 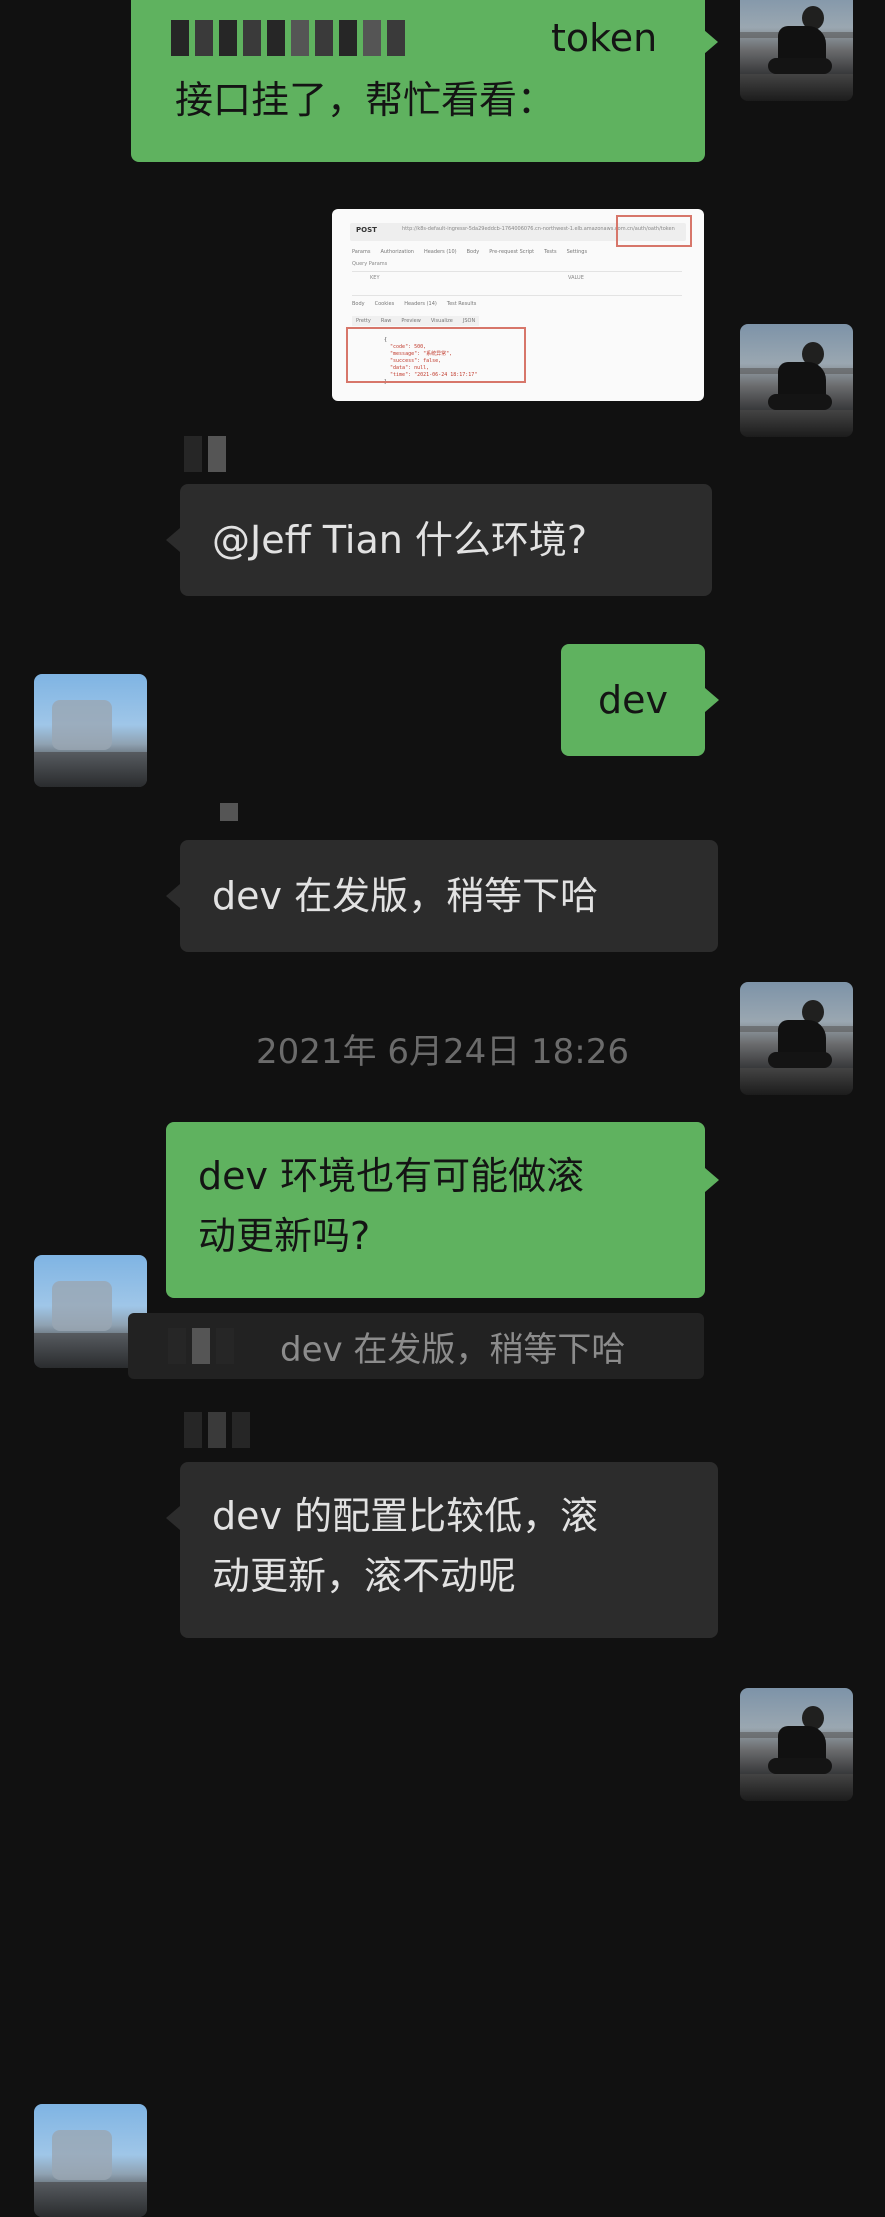 I want to click on quoted-message: dev 在发版，稍等下哈, so click(x=416, y=1346).